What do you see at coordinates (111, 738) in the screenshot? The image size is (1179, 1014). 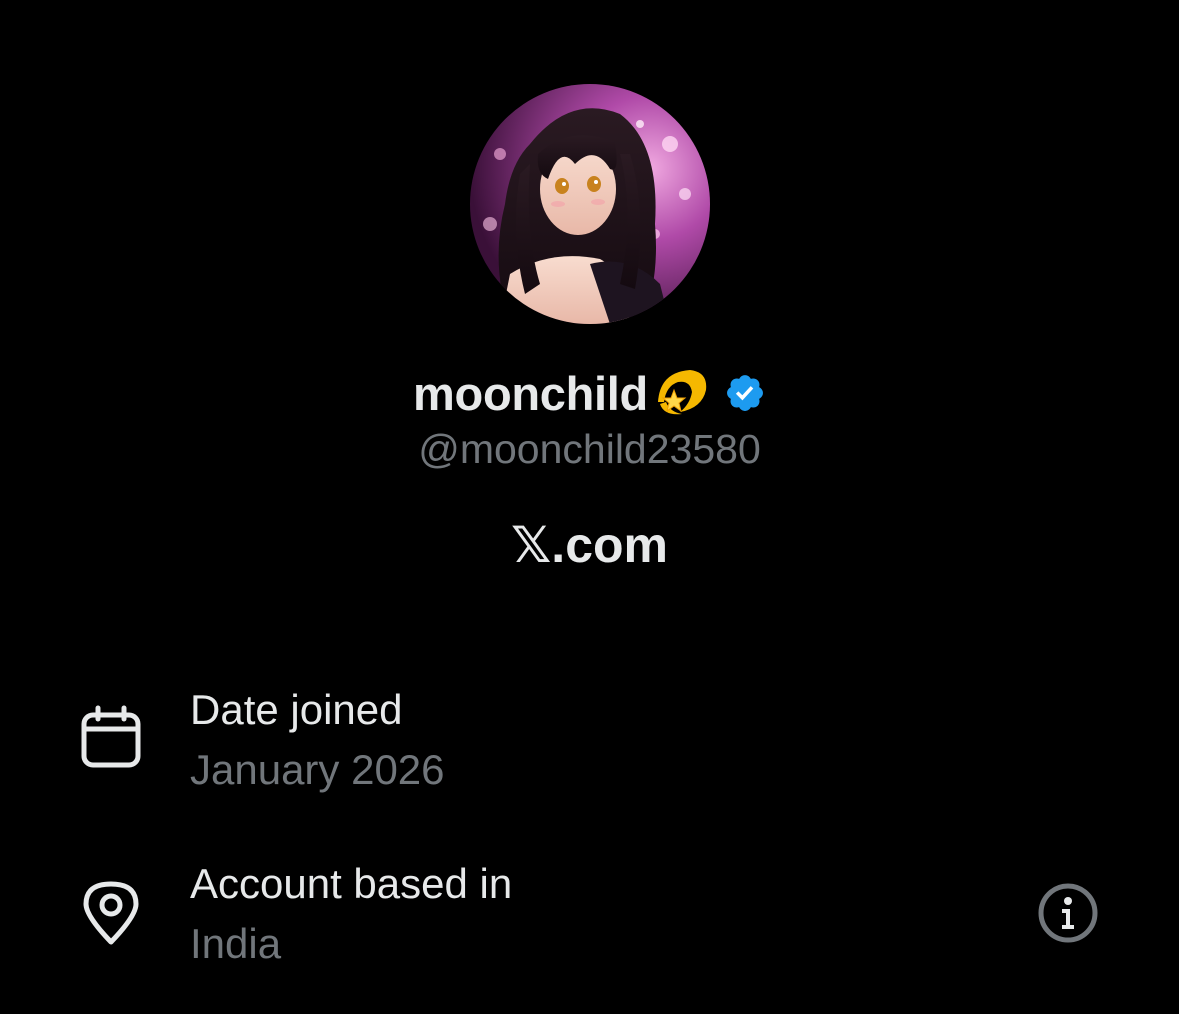 I see `calendar-icon` at bounding box center [111, 738].